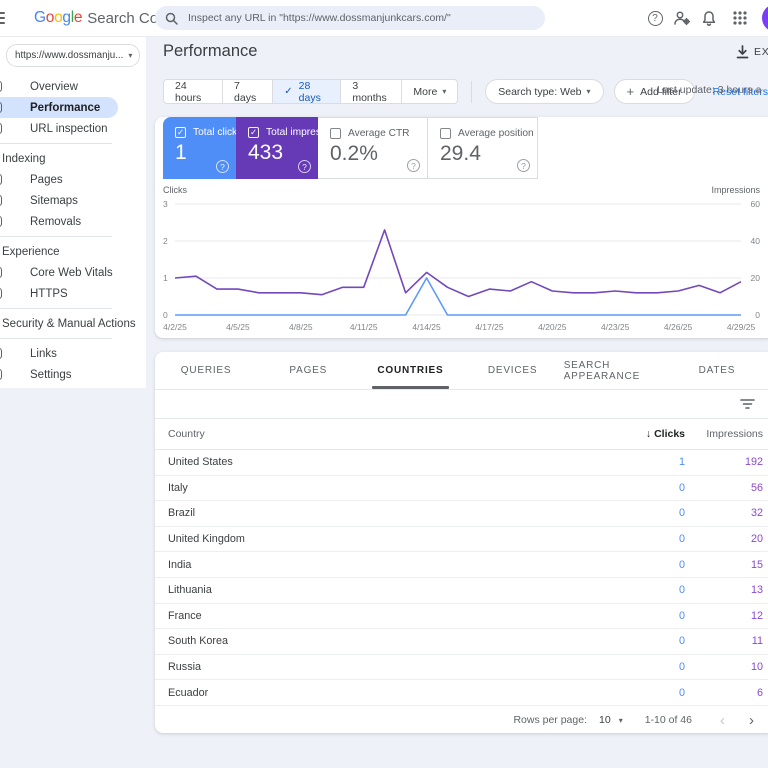  Describe the element at coordinates (461, 489) in the screenshot. I see `table-row: Italy 0 56` at that location.